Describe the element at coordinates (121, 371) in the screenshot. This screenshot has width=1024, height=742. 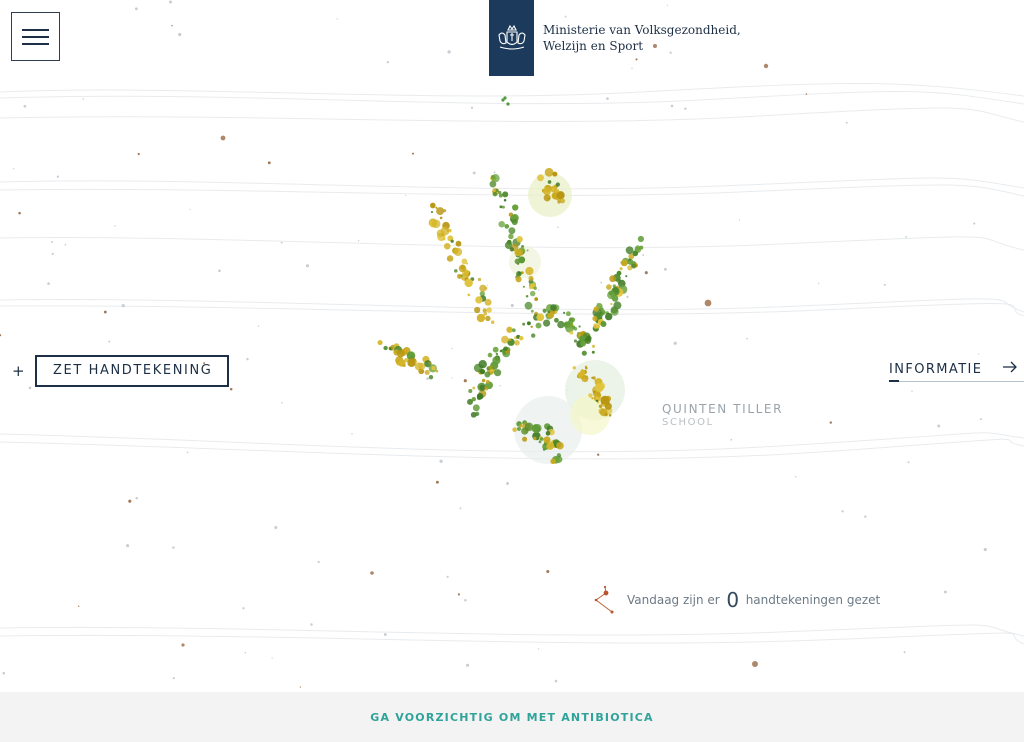
I see `sign-button: + ZET HANDTEKENING` at that location.